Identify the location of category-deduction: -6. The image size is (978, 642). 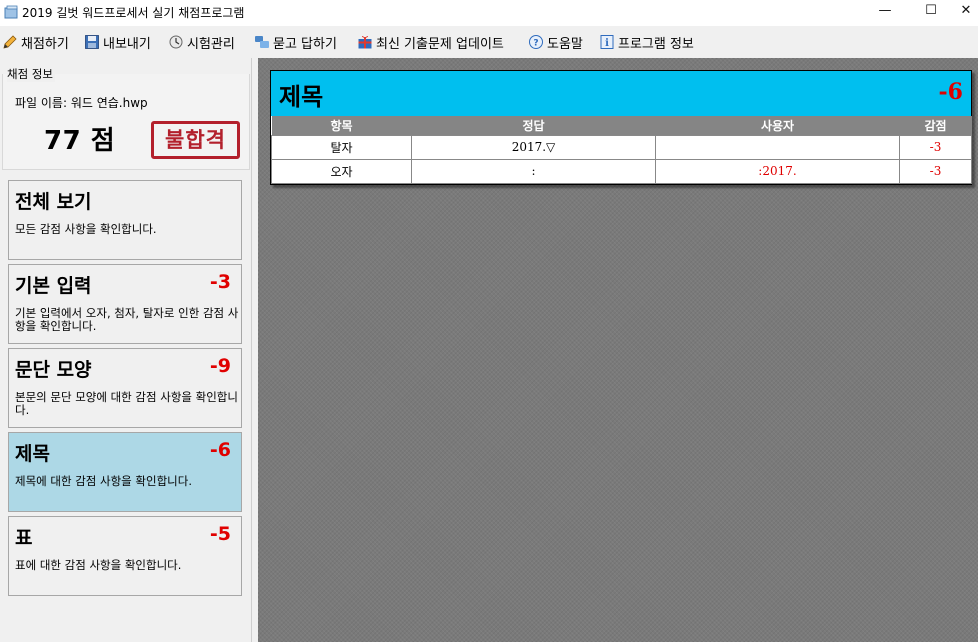
(220, 450).